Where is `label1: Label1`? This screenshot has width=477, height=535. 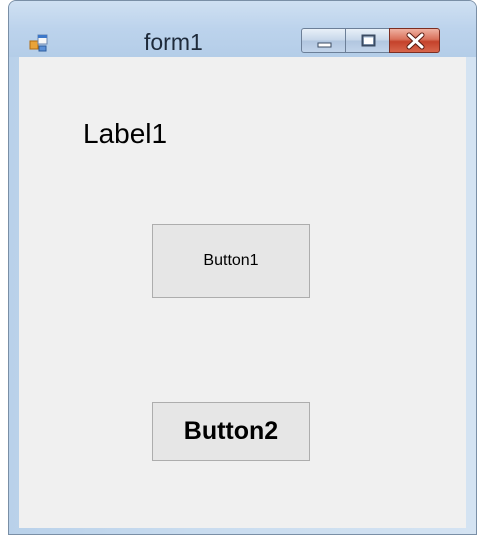 label1: Label1 is located at coordinates (125, 133).